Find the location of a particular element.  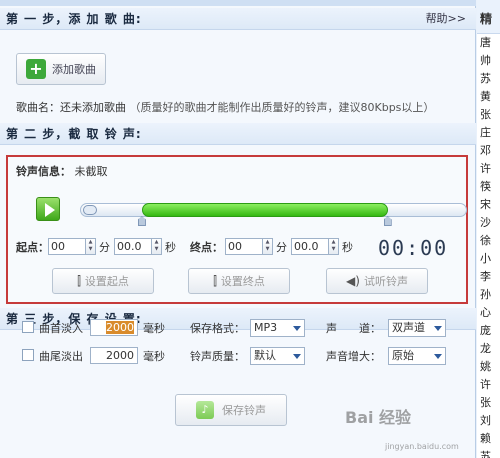

quality-hint: （质量好的歌曲才能制作出质量好的铃声，建议80Kbps以上） is located at coordinates (282, 107).